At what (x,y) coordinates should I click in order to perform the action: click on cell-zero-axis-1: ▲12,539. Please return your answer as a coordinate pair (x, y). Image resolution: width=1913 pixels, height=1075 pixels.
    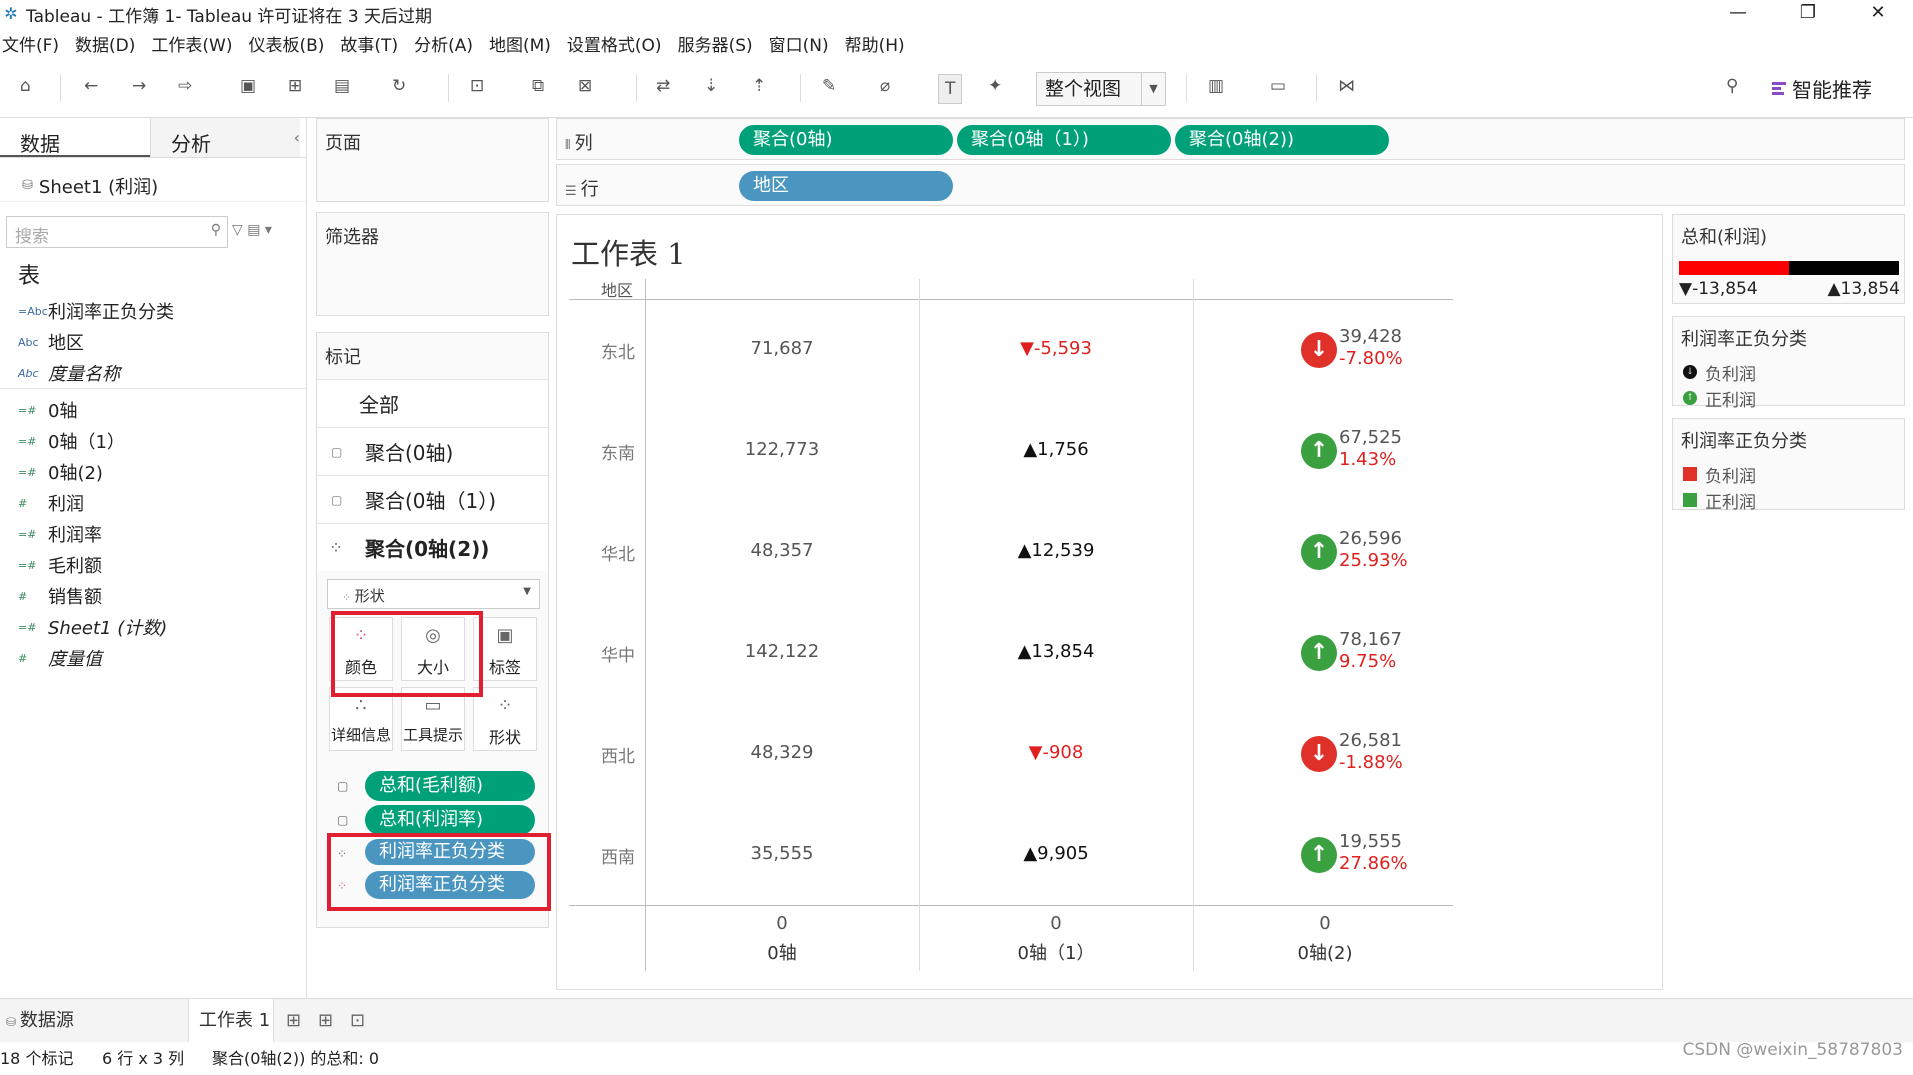
    Looking at the image, I should click on (1056, 550).